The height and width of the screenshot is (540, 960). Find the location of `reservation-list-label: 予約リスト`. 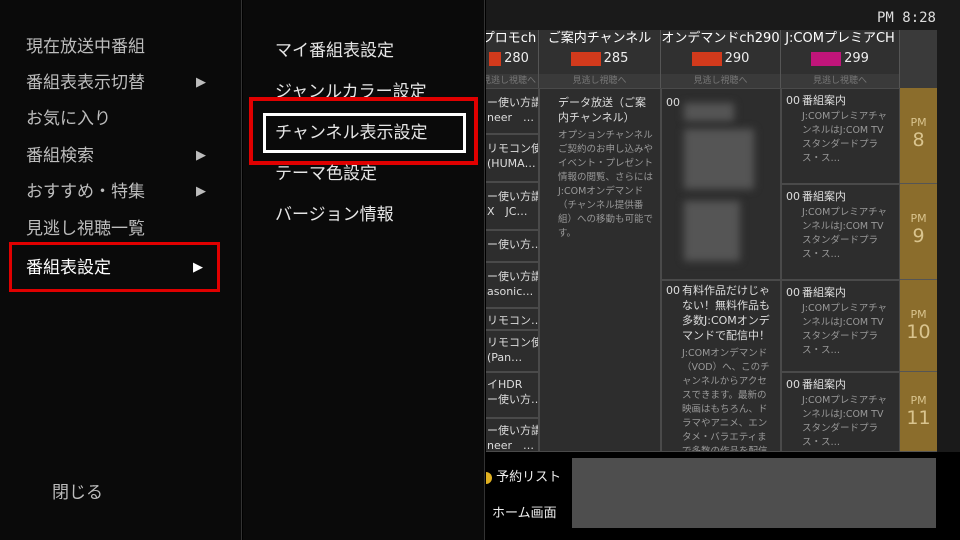

reservation-list-label: 予約リスト is located at coordinates (529, 477).